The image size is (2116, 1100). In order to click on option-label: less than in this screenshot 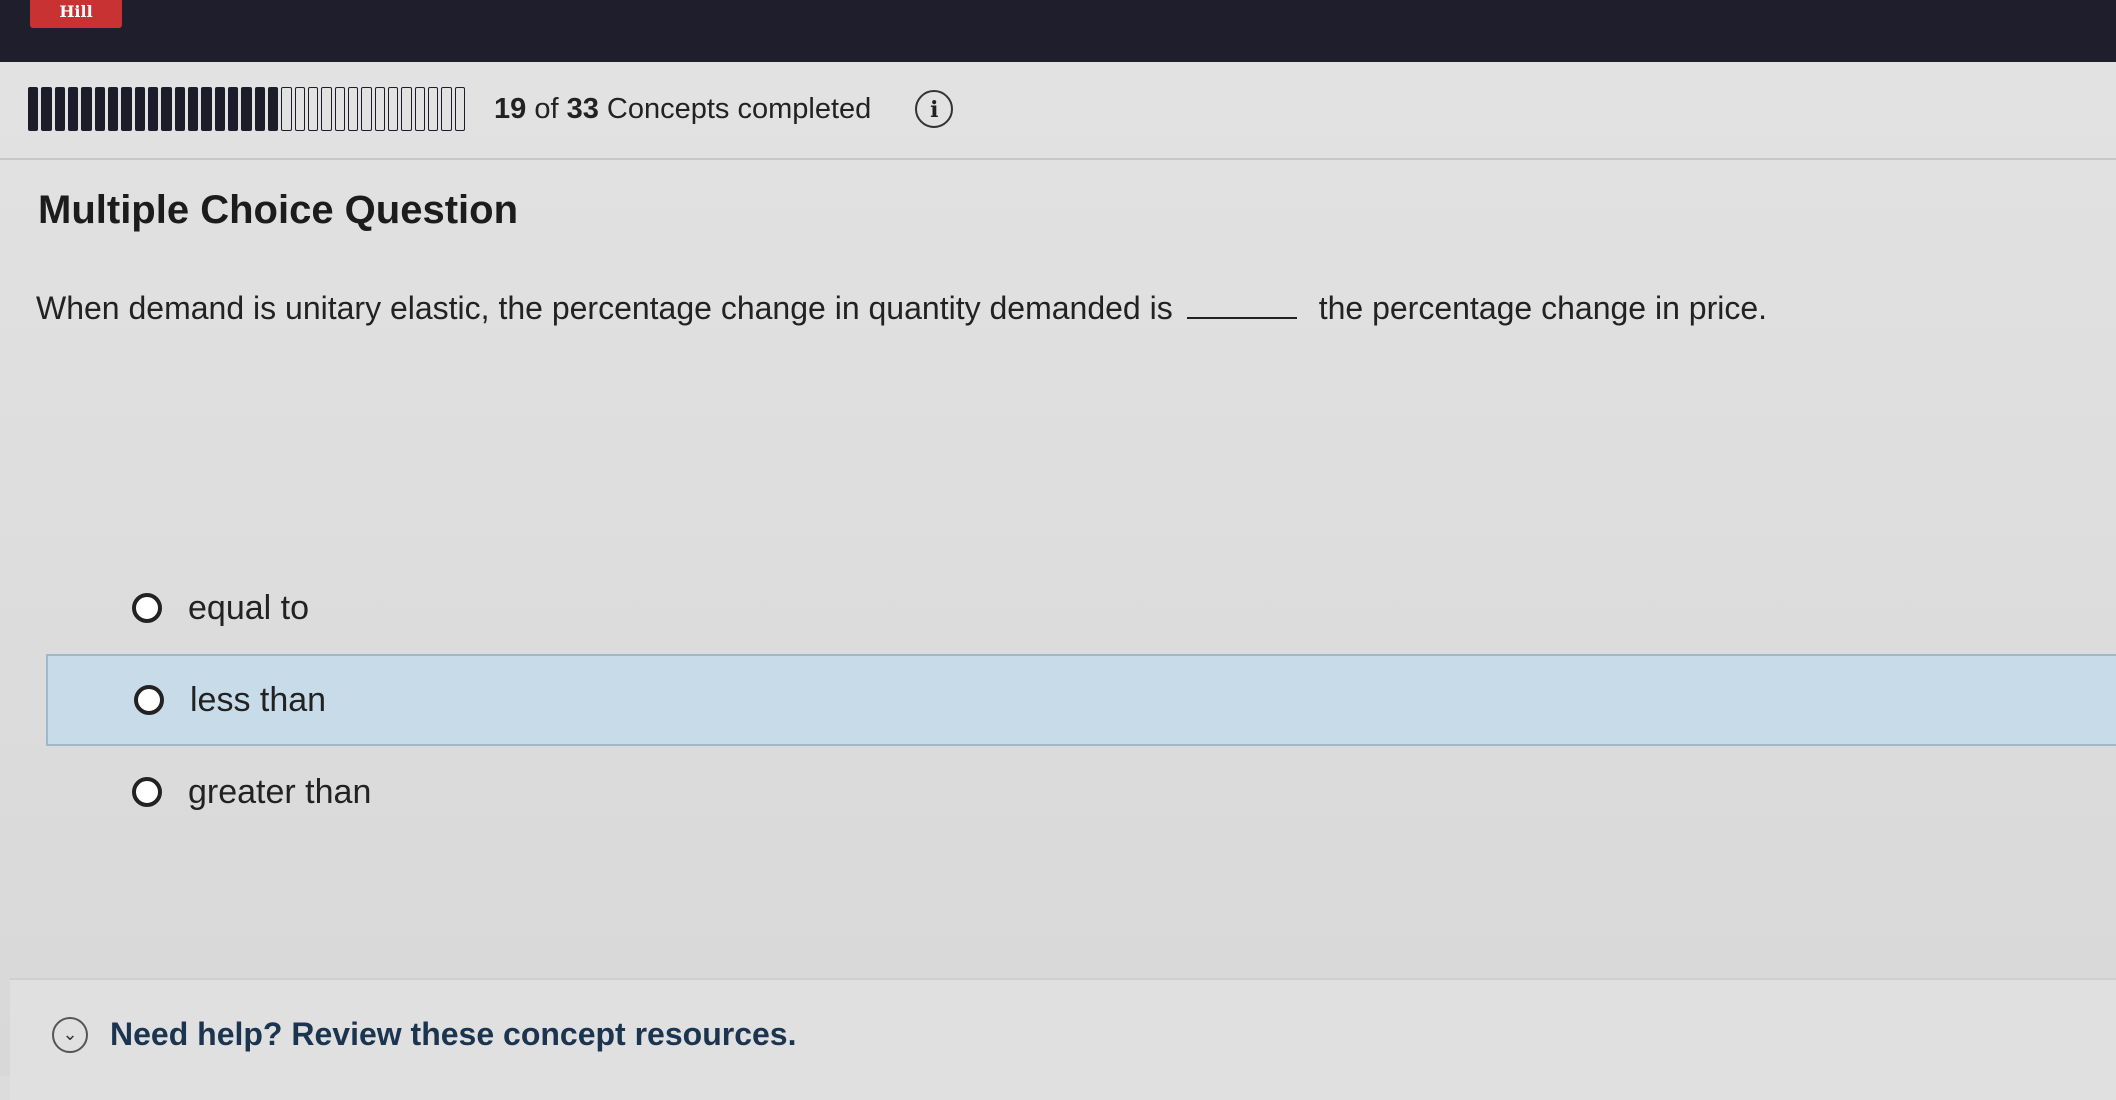, I will do `click(258, 699)`.